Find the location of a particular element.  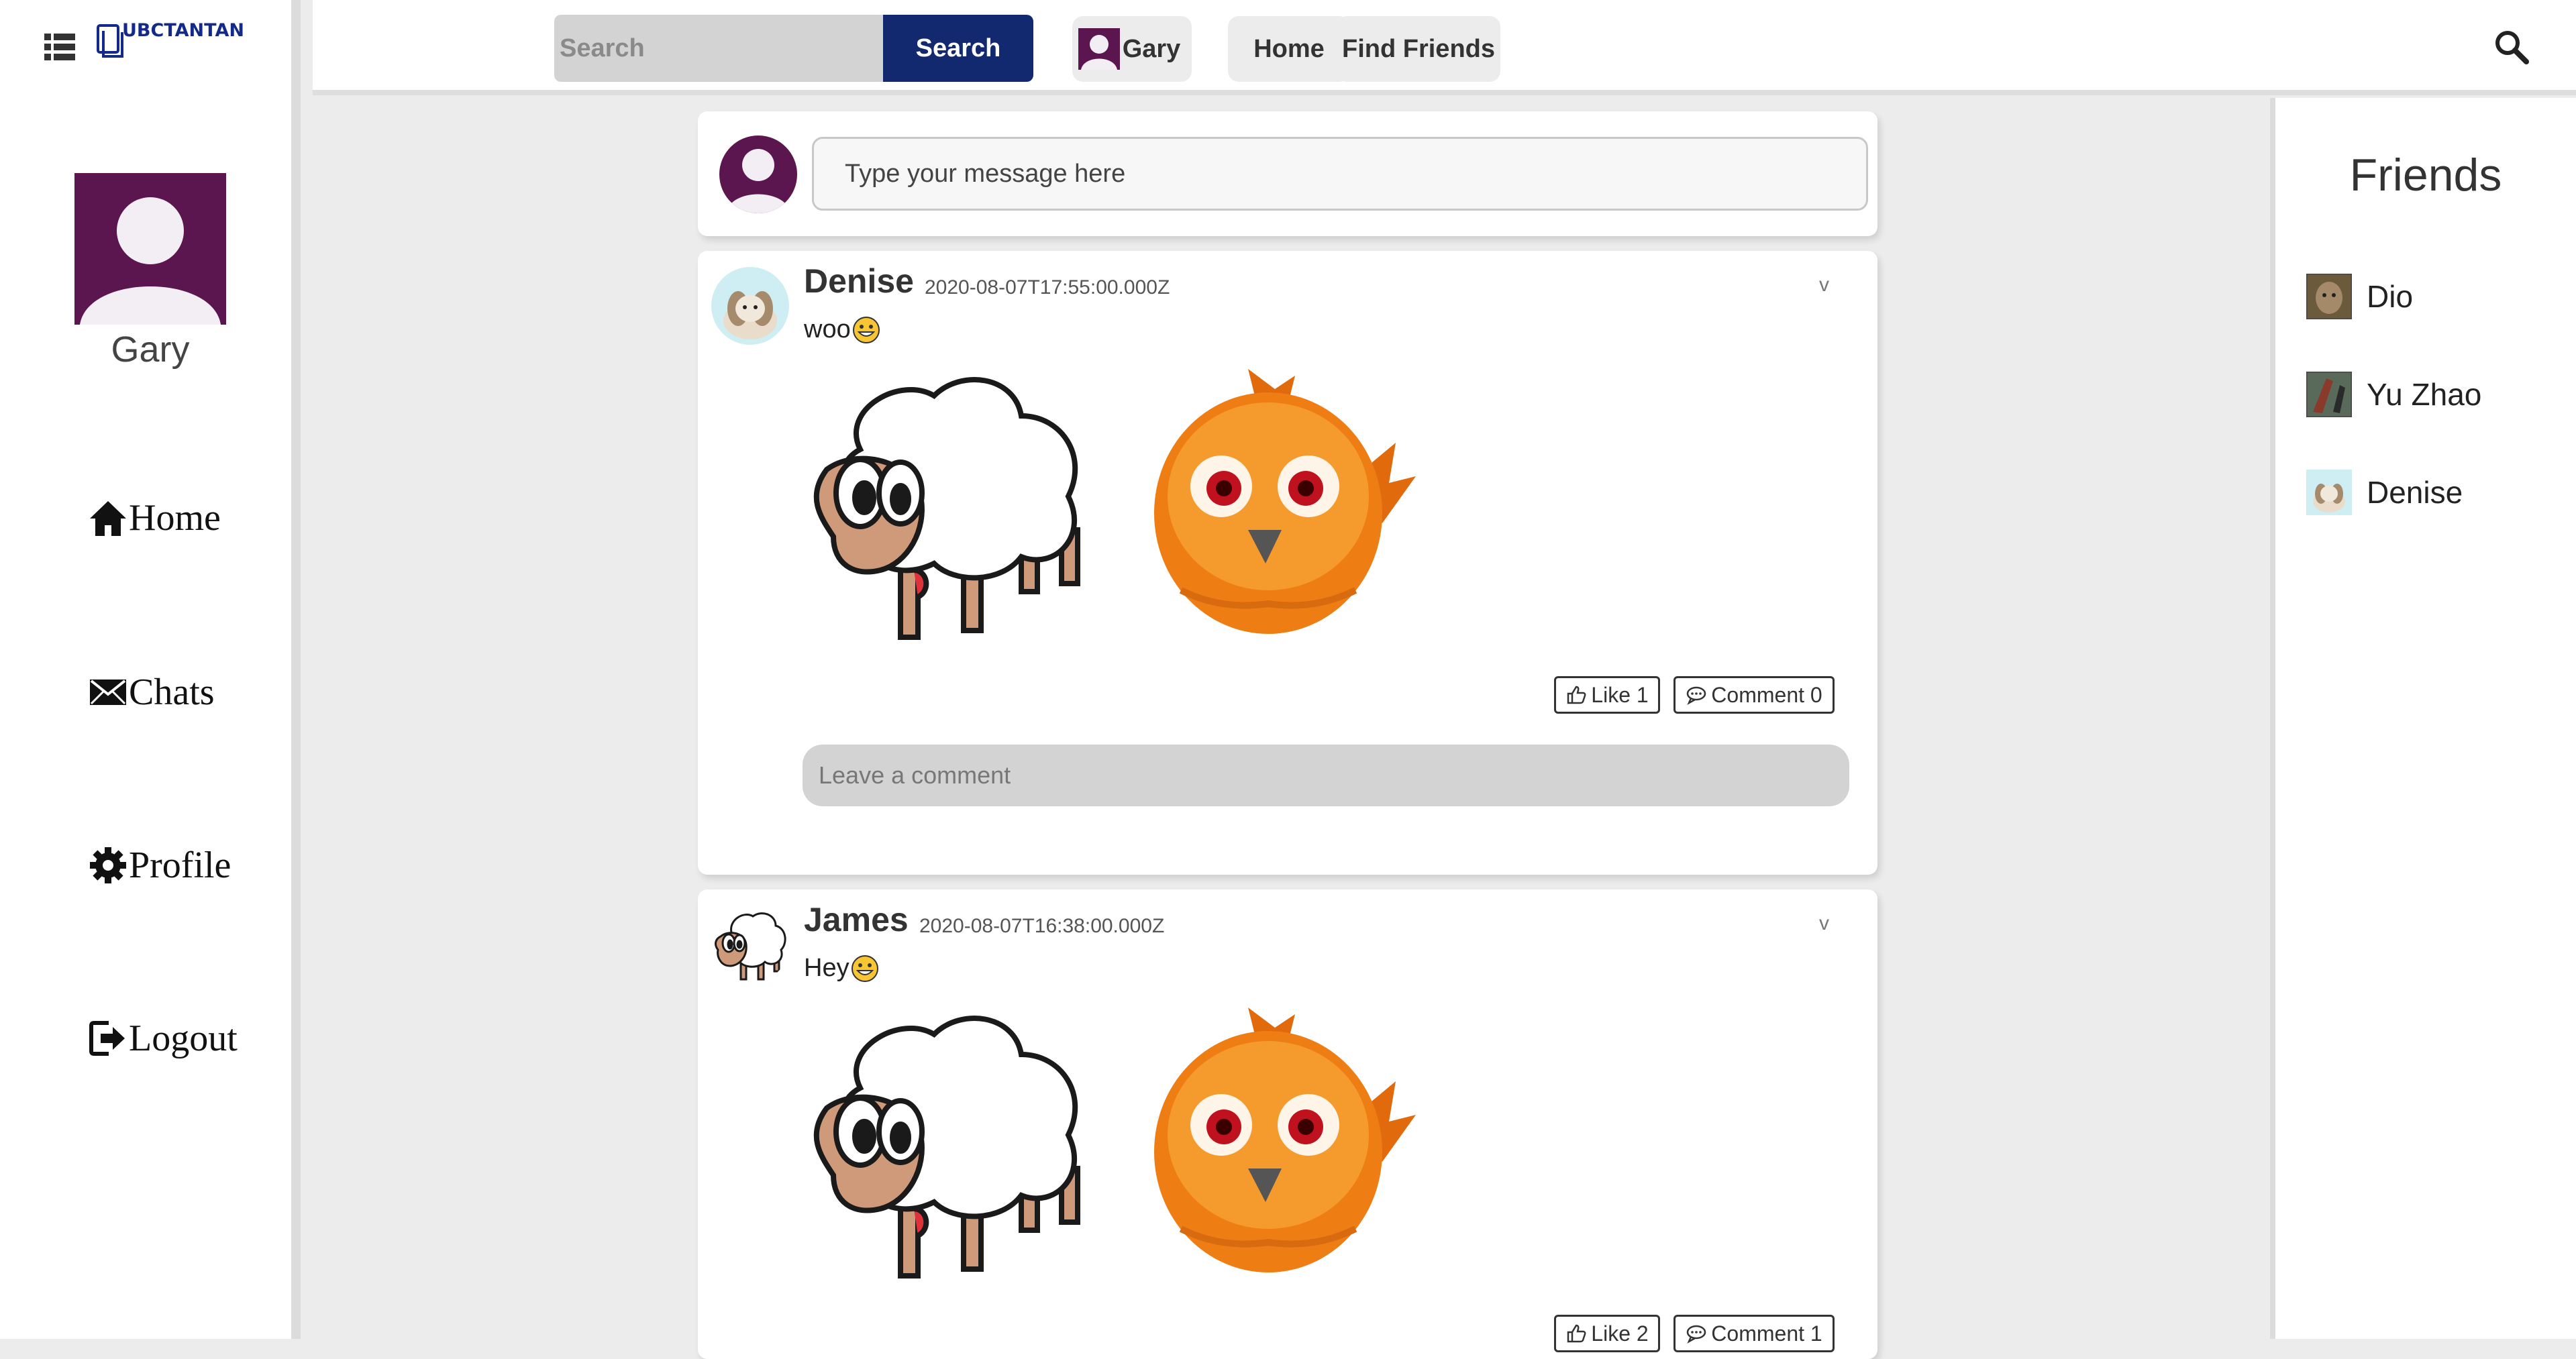

logo-text: UBCTANTAN is located at coordinates (183, 30).